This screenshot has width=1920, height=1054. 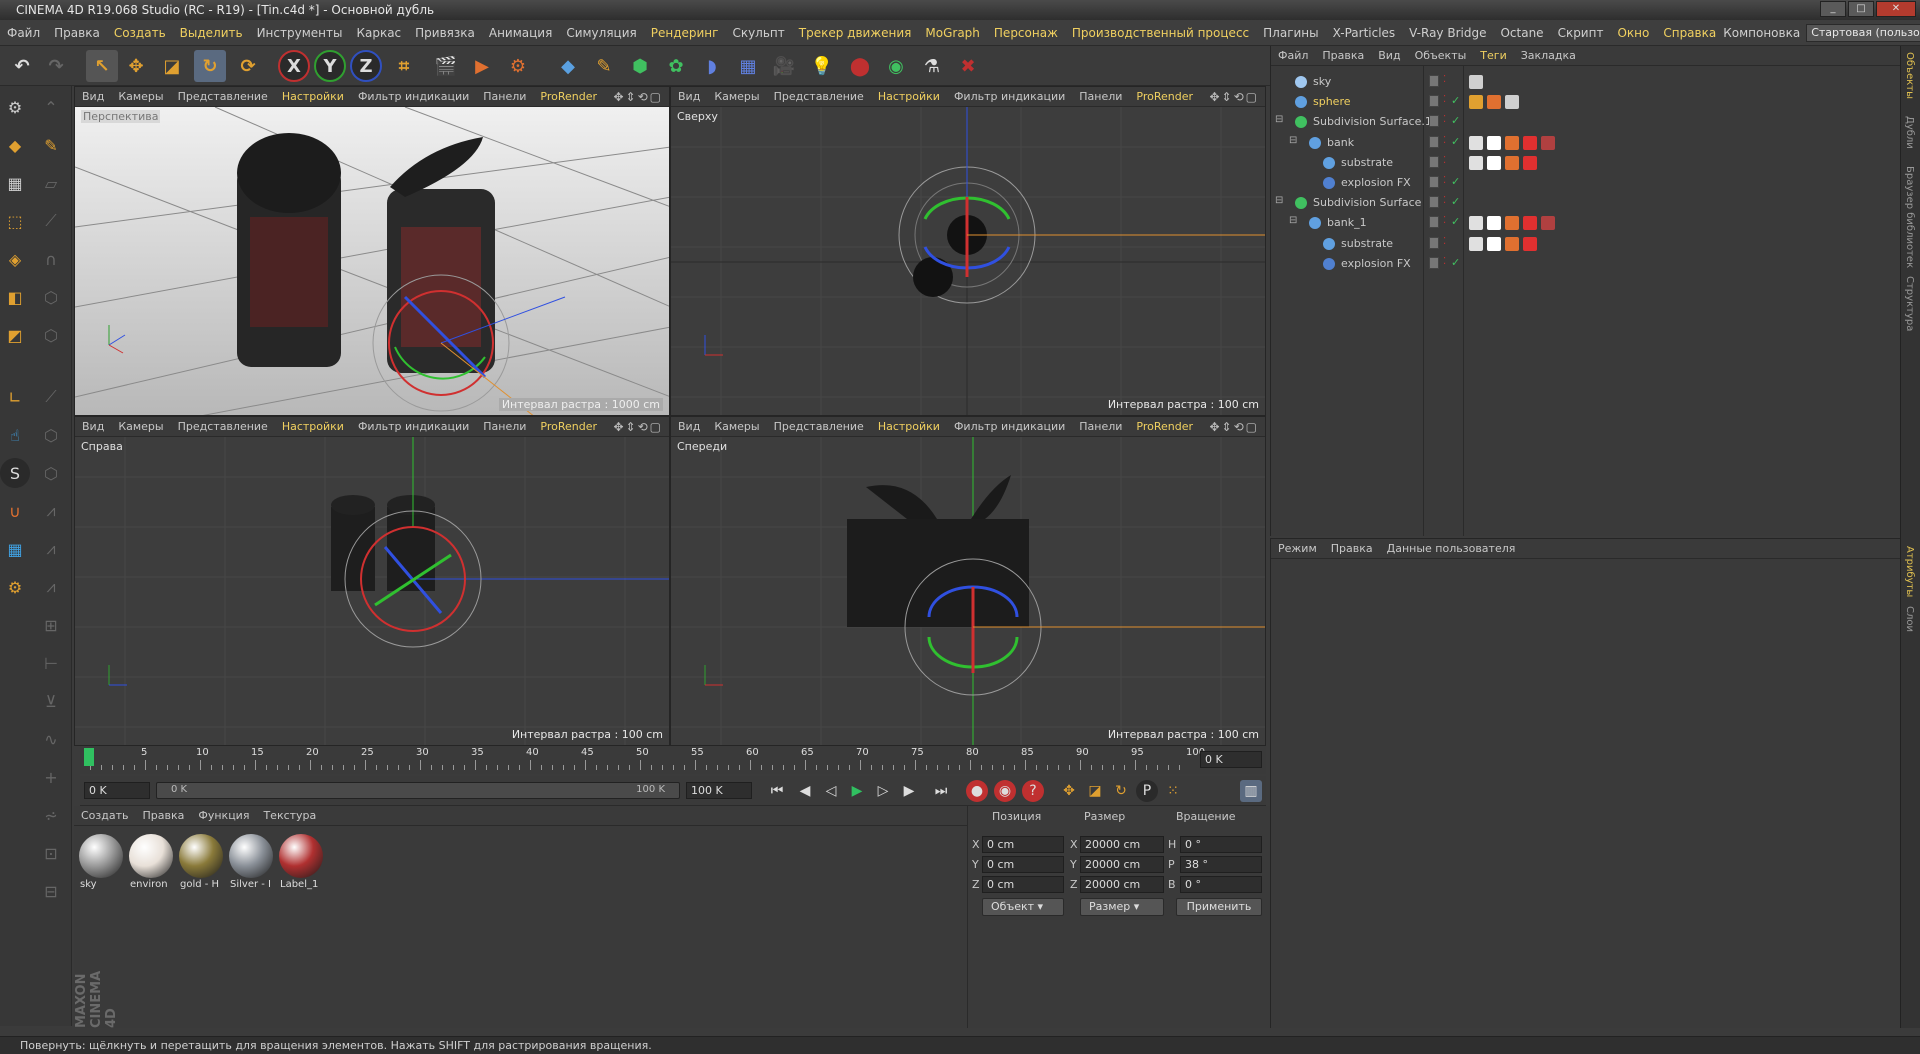 What do you see at coordinates (210, 66) in the screenshot?
I see `rotate-icon: ↻` at bounding box center [210, 66].